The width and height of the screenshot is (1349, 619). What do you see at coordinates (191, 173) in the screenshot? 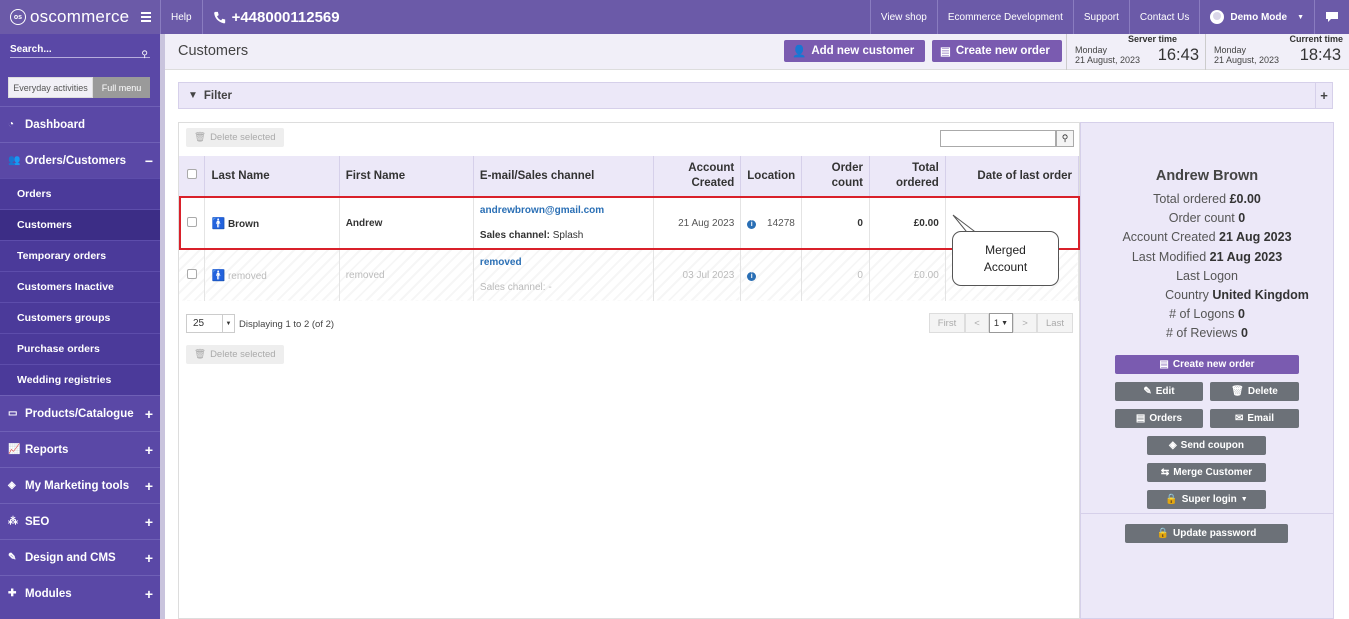
I see `select-all-checkbox` at bounding box center [191, 173].